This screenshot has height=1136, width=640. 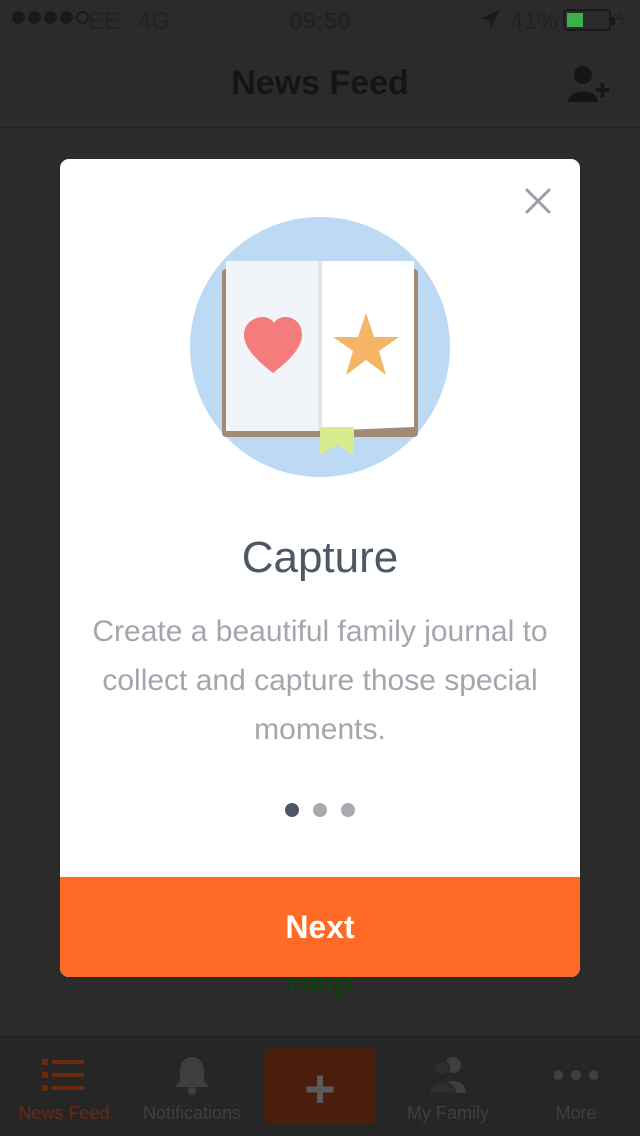 I want to click on page-title: News Feed, so click(x=320, y=83).